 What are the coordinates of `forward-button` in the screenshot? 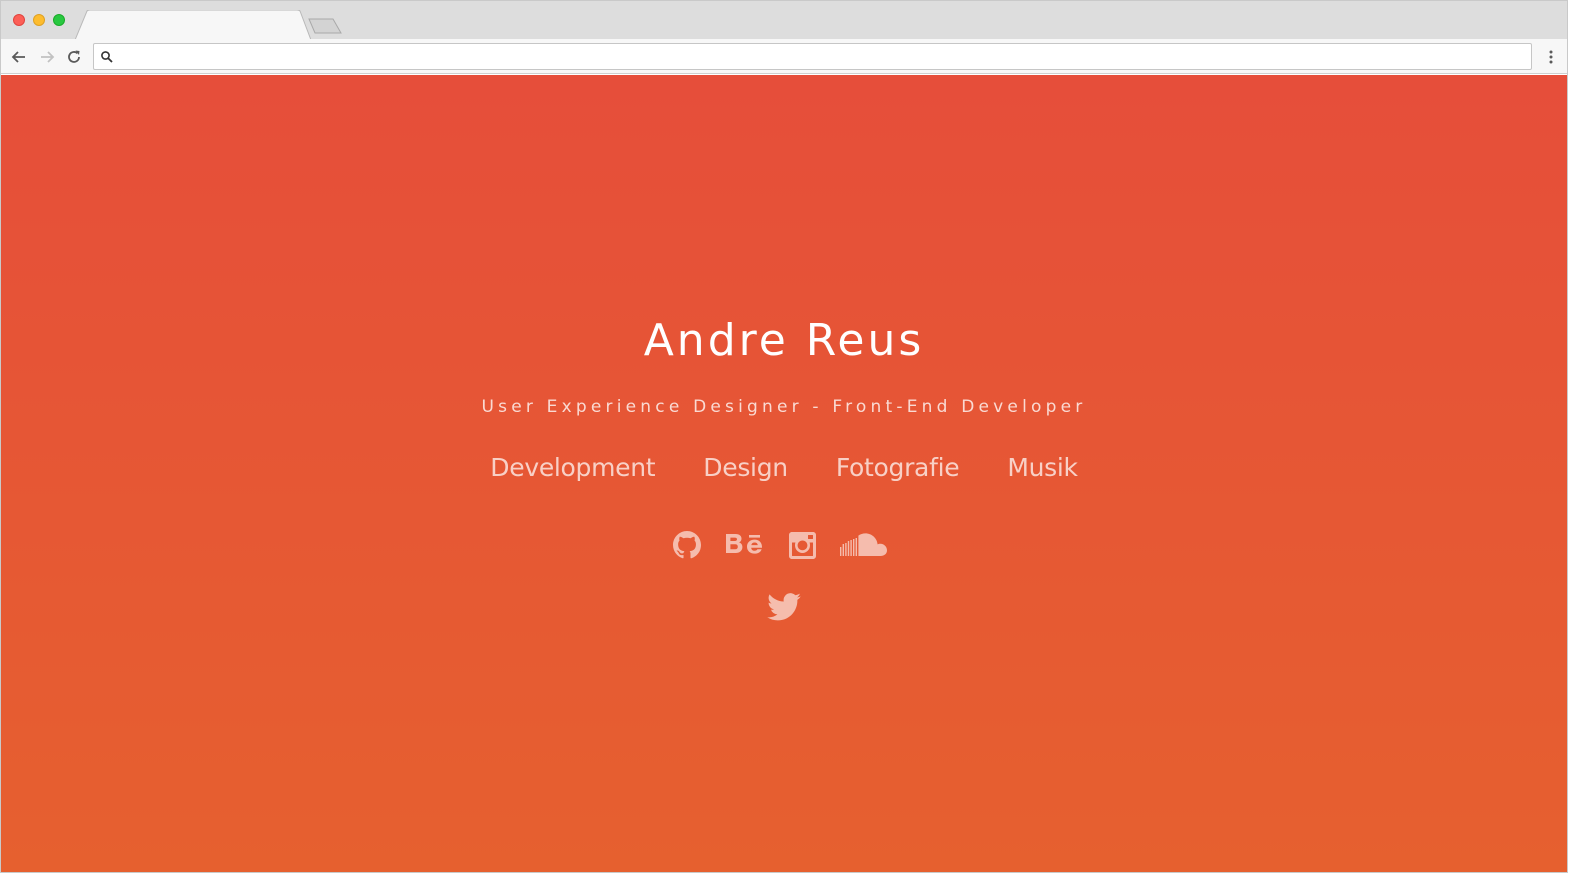 It's located at (47, 57).